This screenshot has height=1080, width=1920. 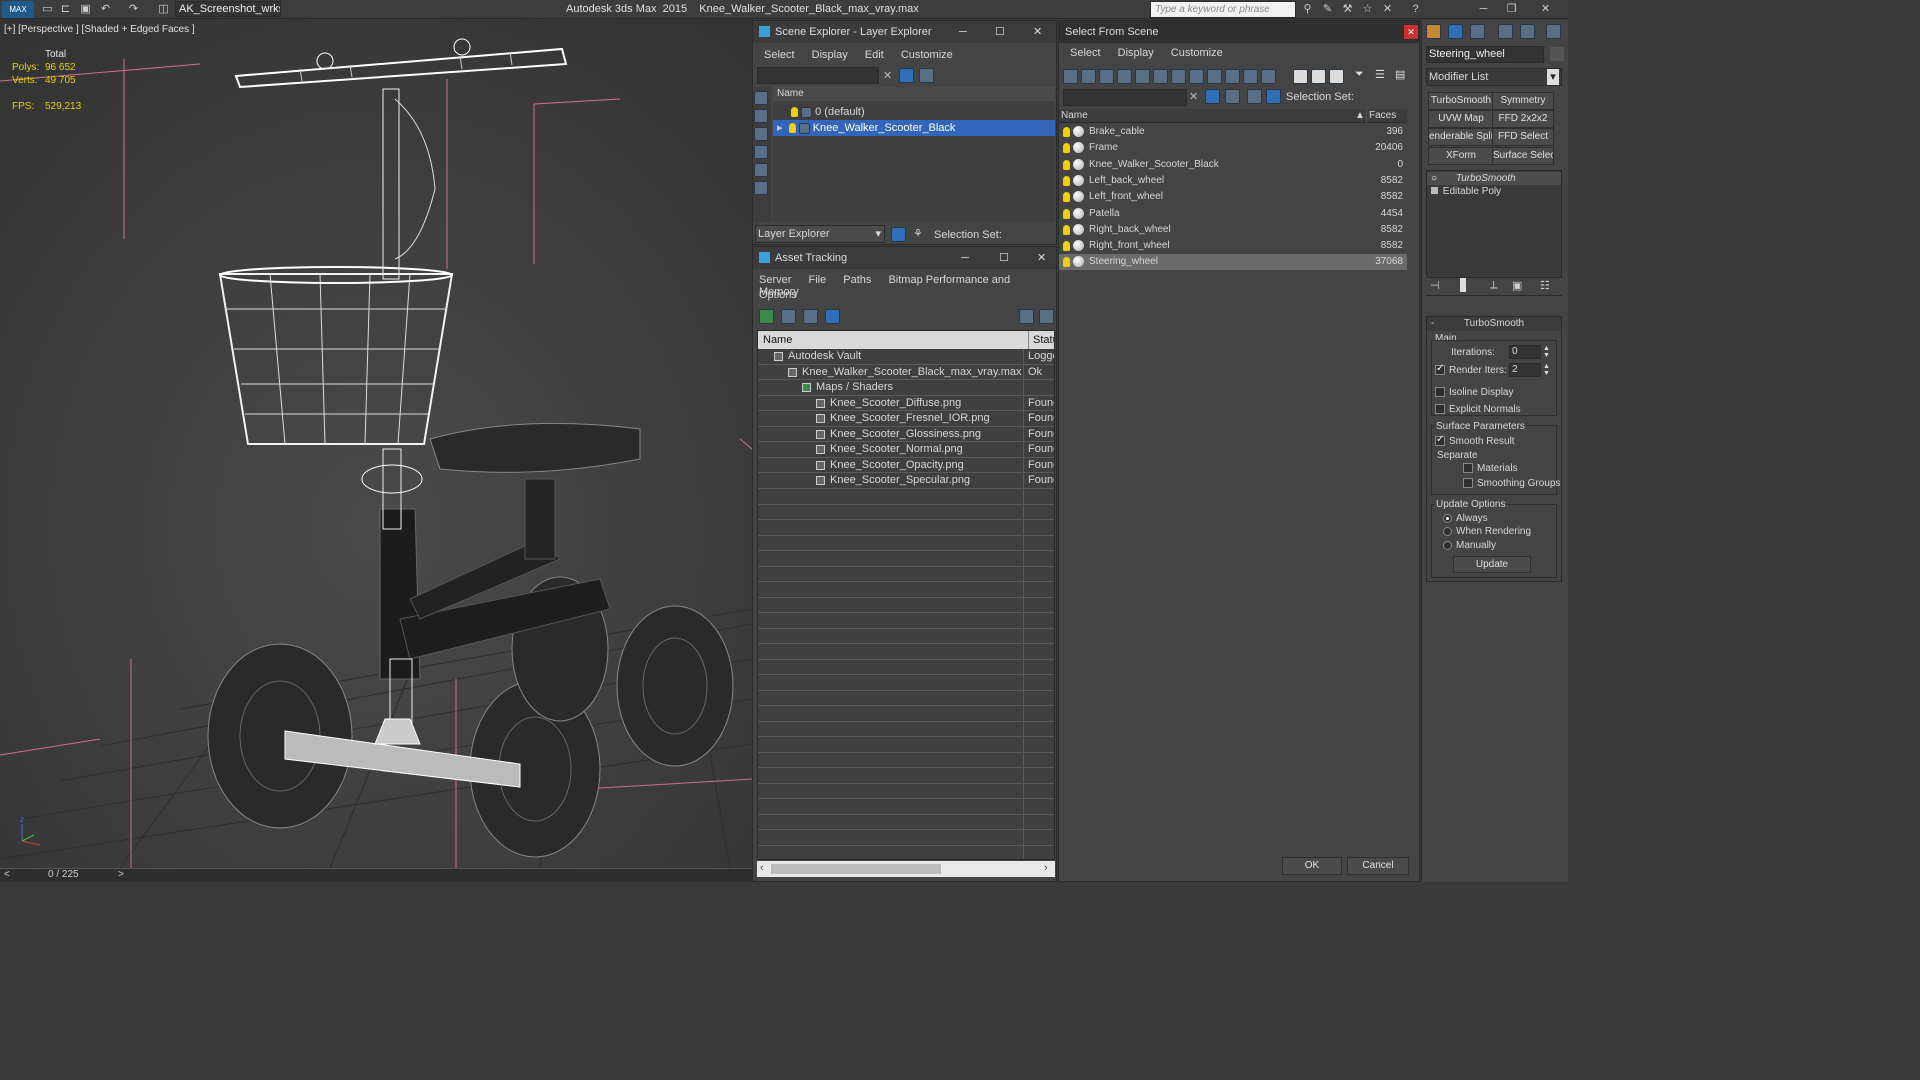 I want to click on display-lights-icon, so click(x=1106, y=76).